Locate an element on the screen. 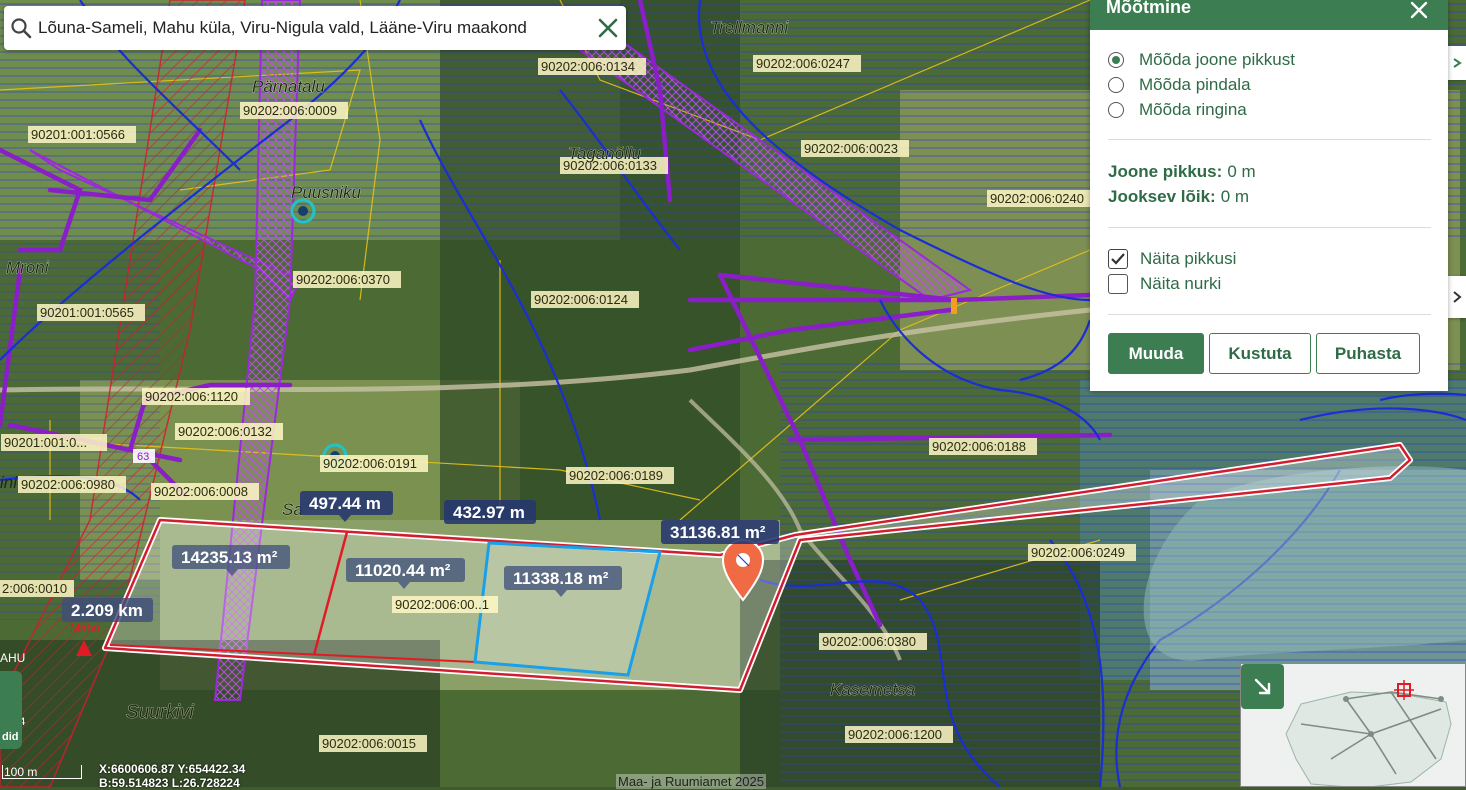  measurement-label-length: 2.209 km is located at coordinates (107, 610).